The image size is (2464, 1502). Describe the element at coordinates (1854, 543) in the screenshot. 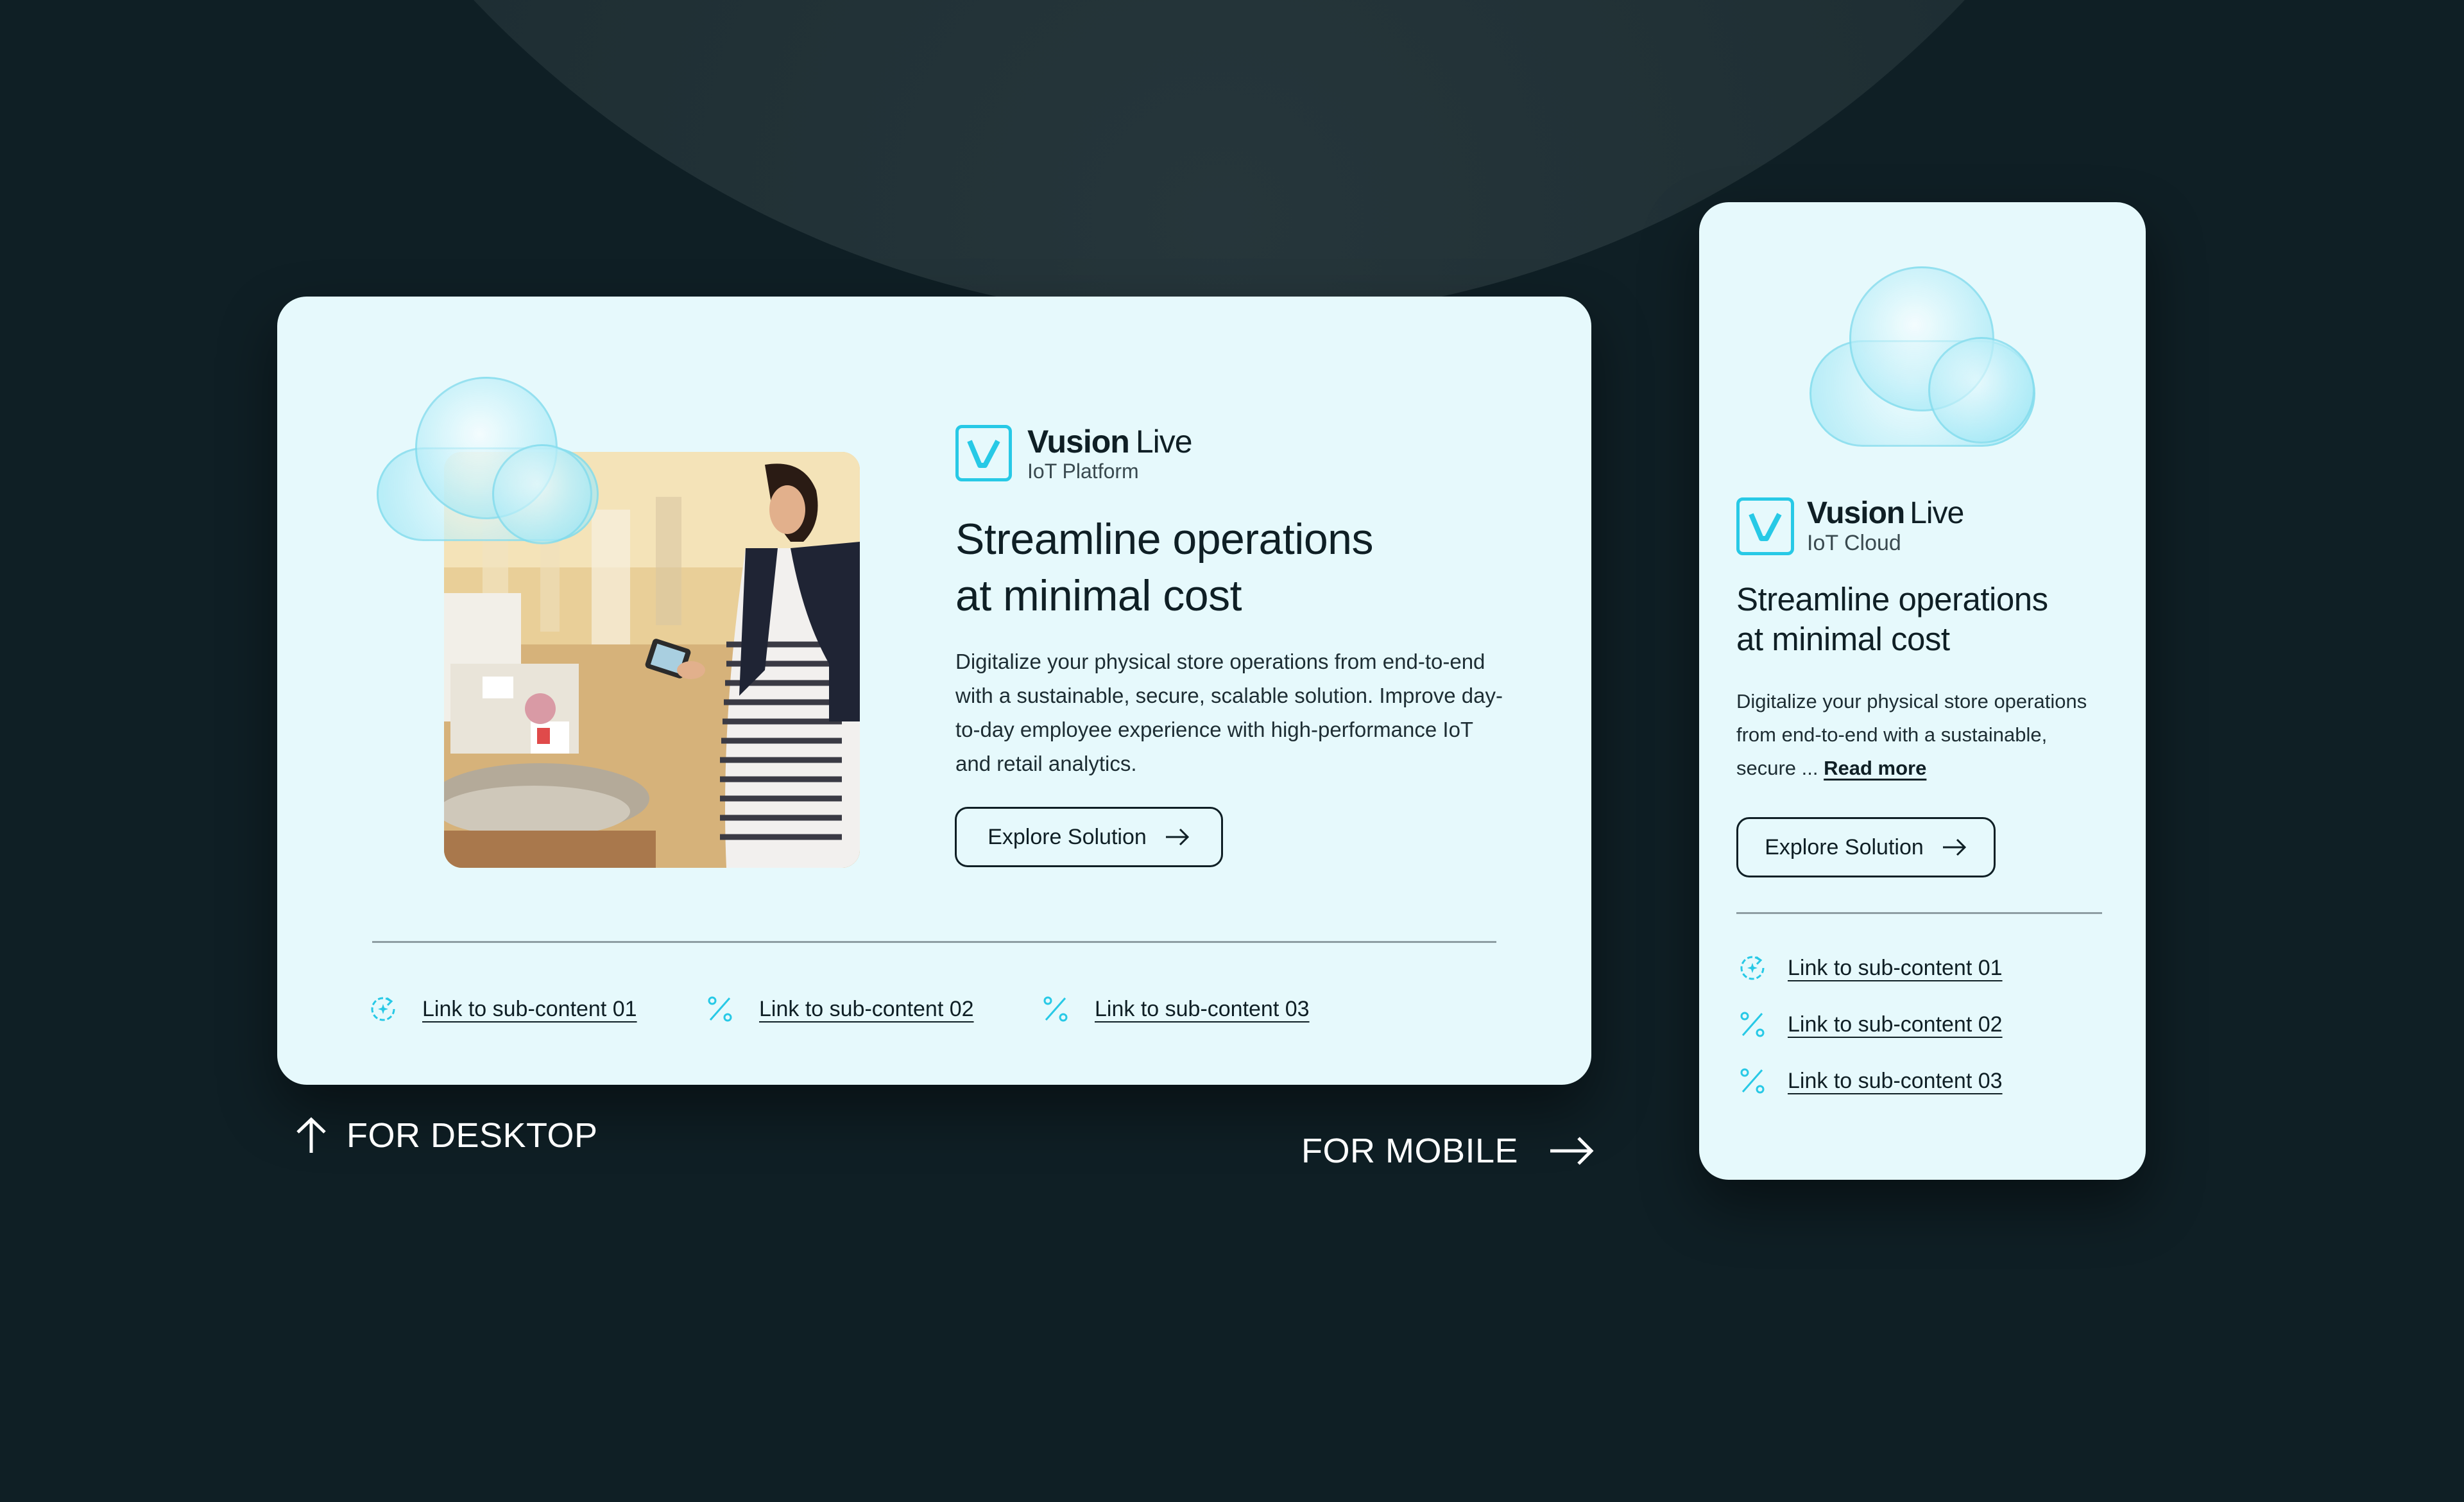

I see `brand-subtitle: IoT Cloud` at that location.